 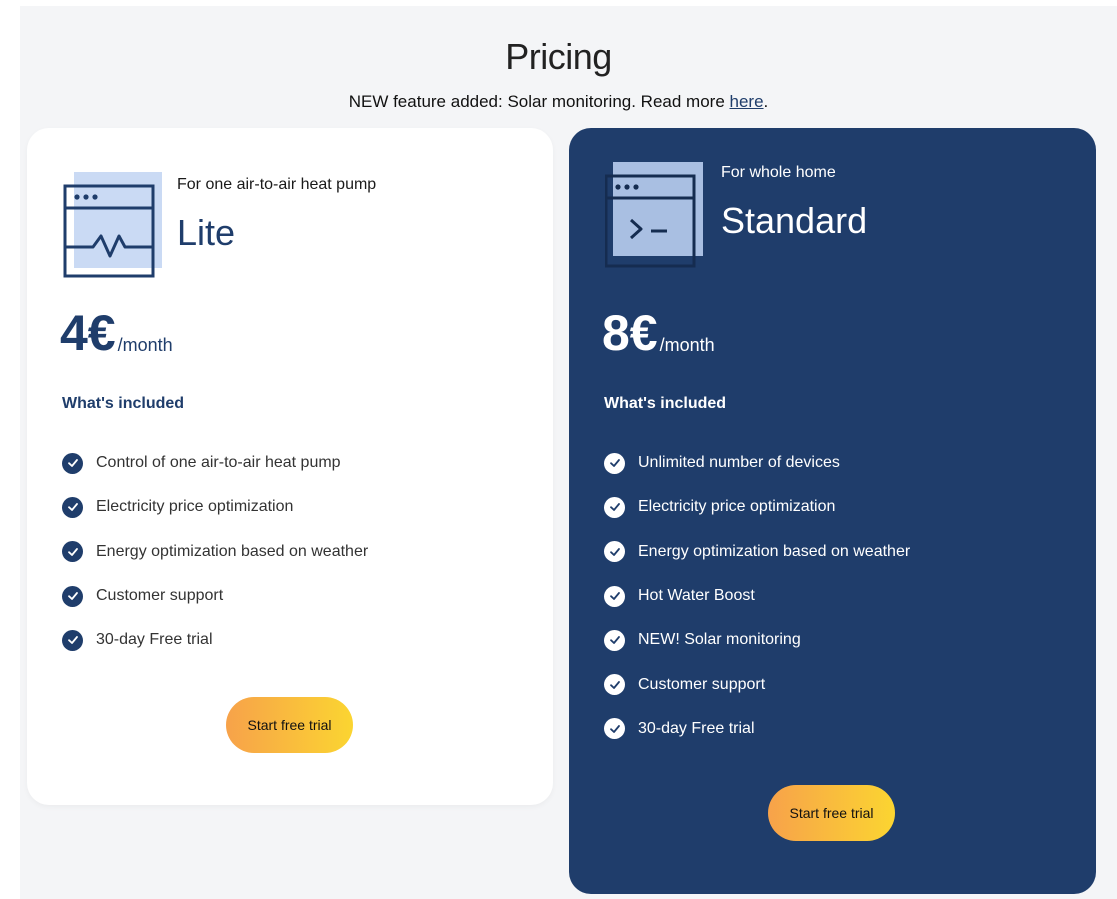 What do you see at coordinates (113, 227) in the screenshot?
I see `monitor-waveform-icon` at bounding box center [113, 227].